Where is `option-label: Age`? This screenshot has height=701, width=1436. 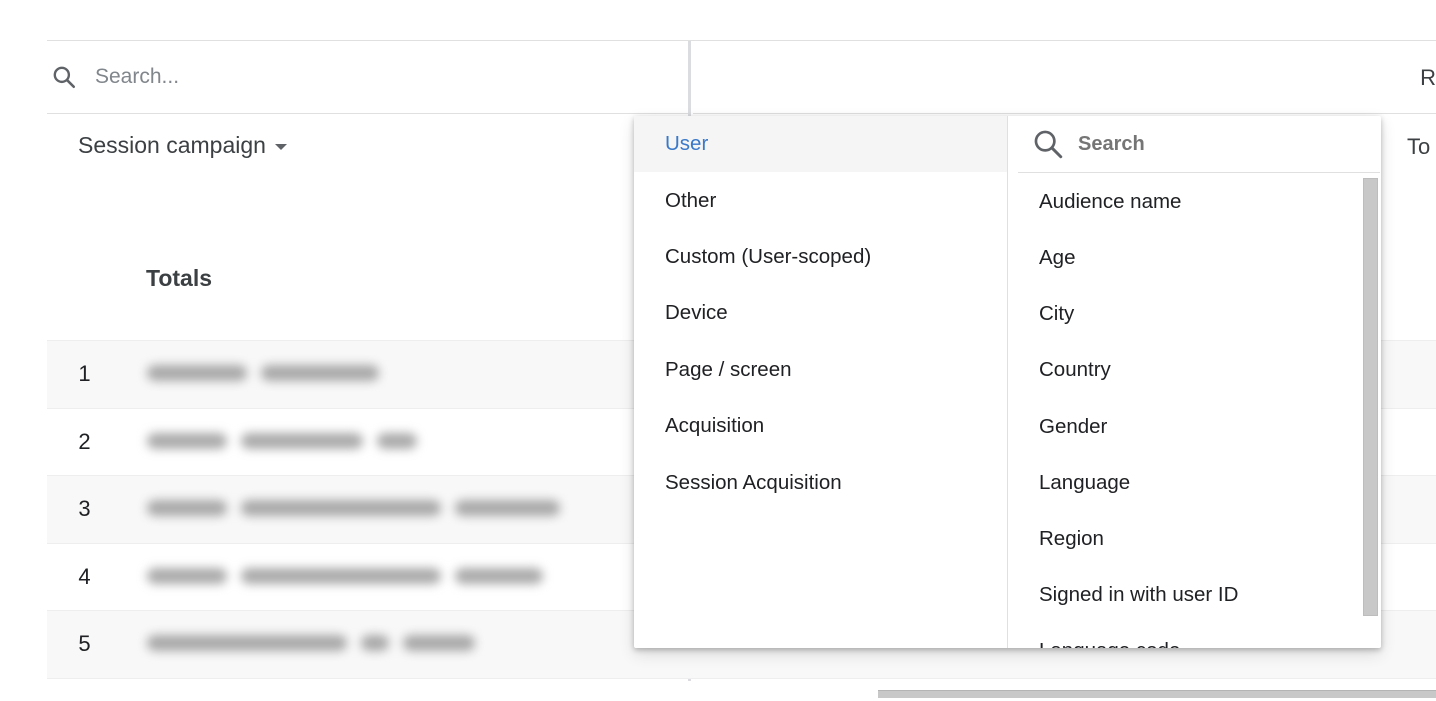 option-label: Age is located at coordinates (1057, 258).